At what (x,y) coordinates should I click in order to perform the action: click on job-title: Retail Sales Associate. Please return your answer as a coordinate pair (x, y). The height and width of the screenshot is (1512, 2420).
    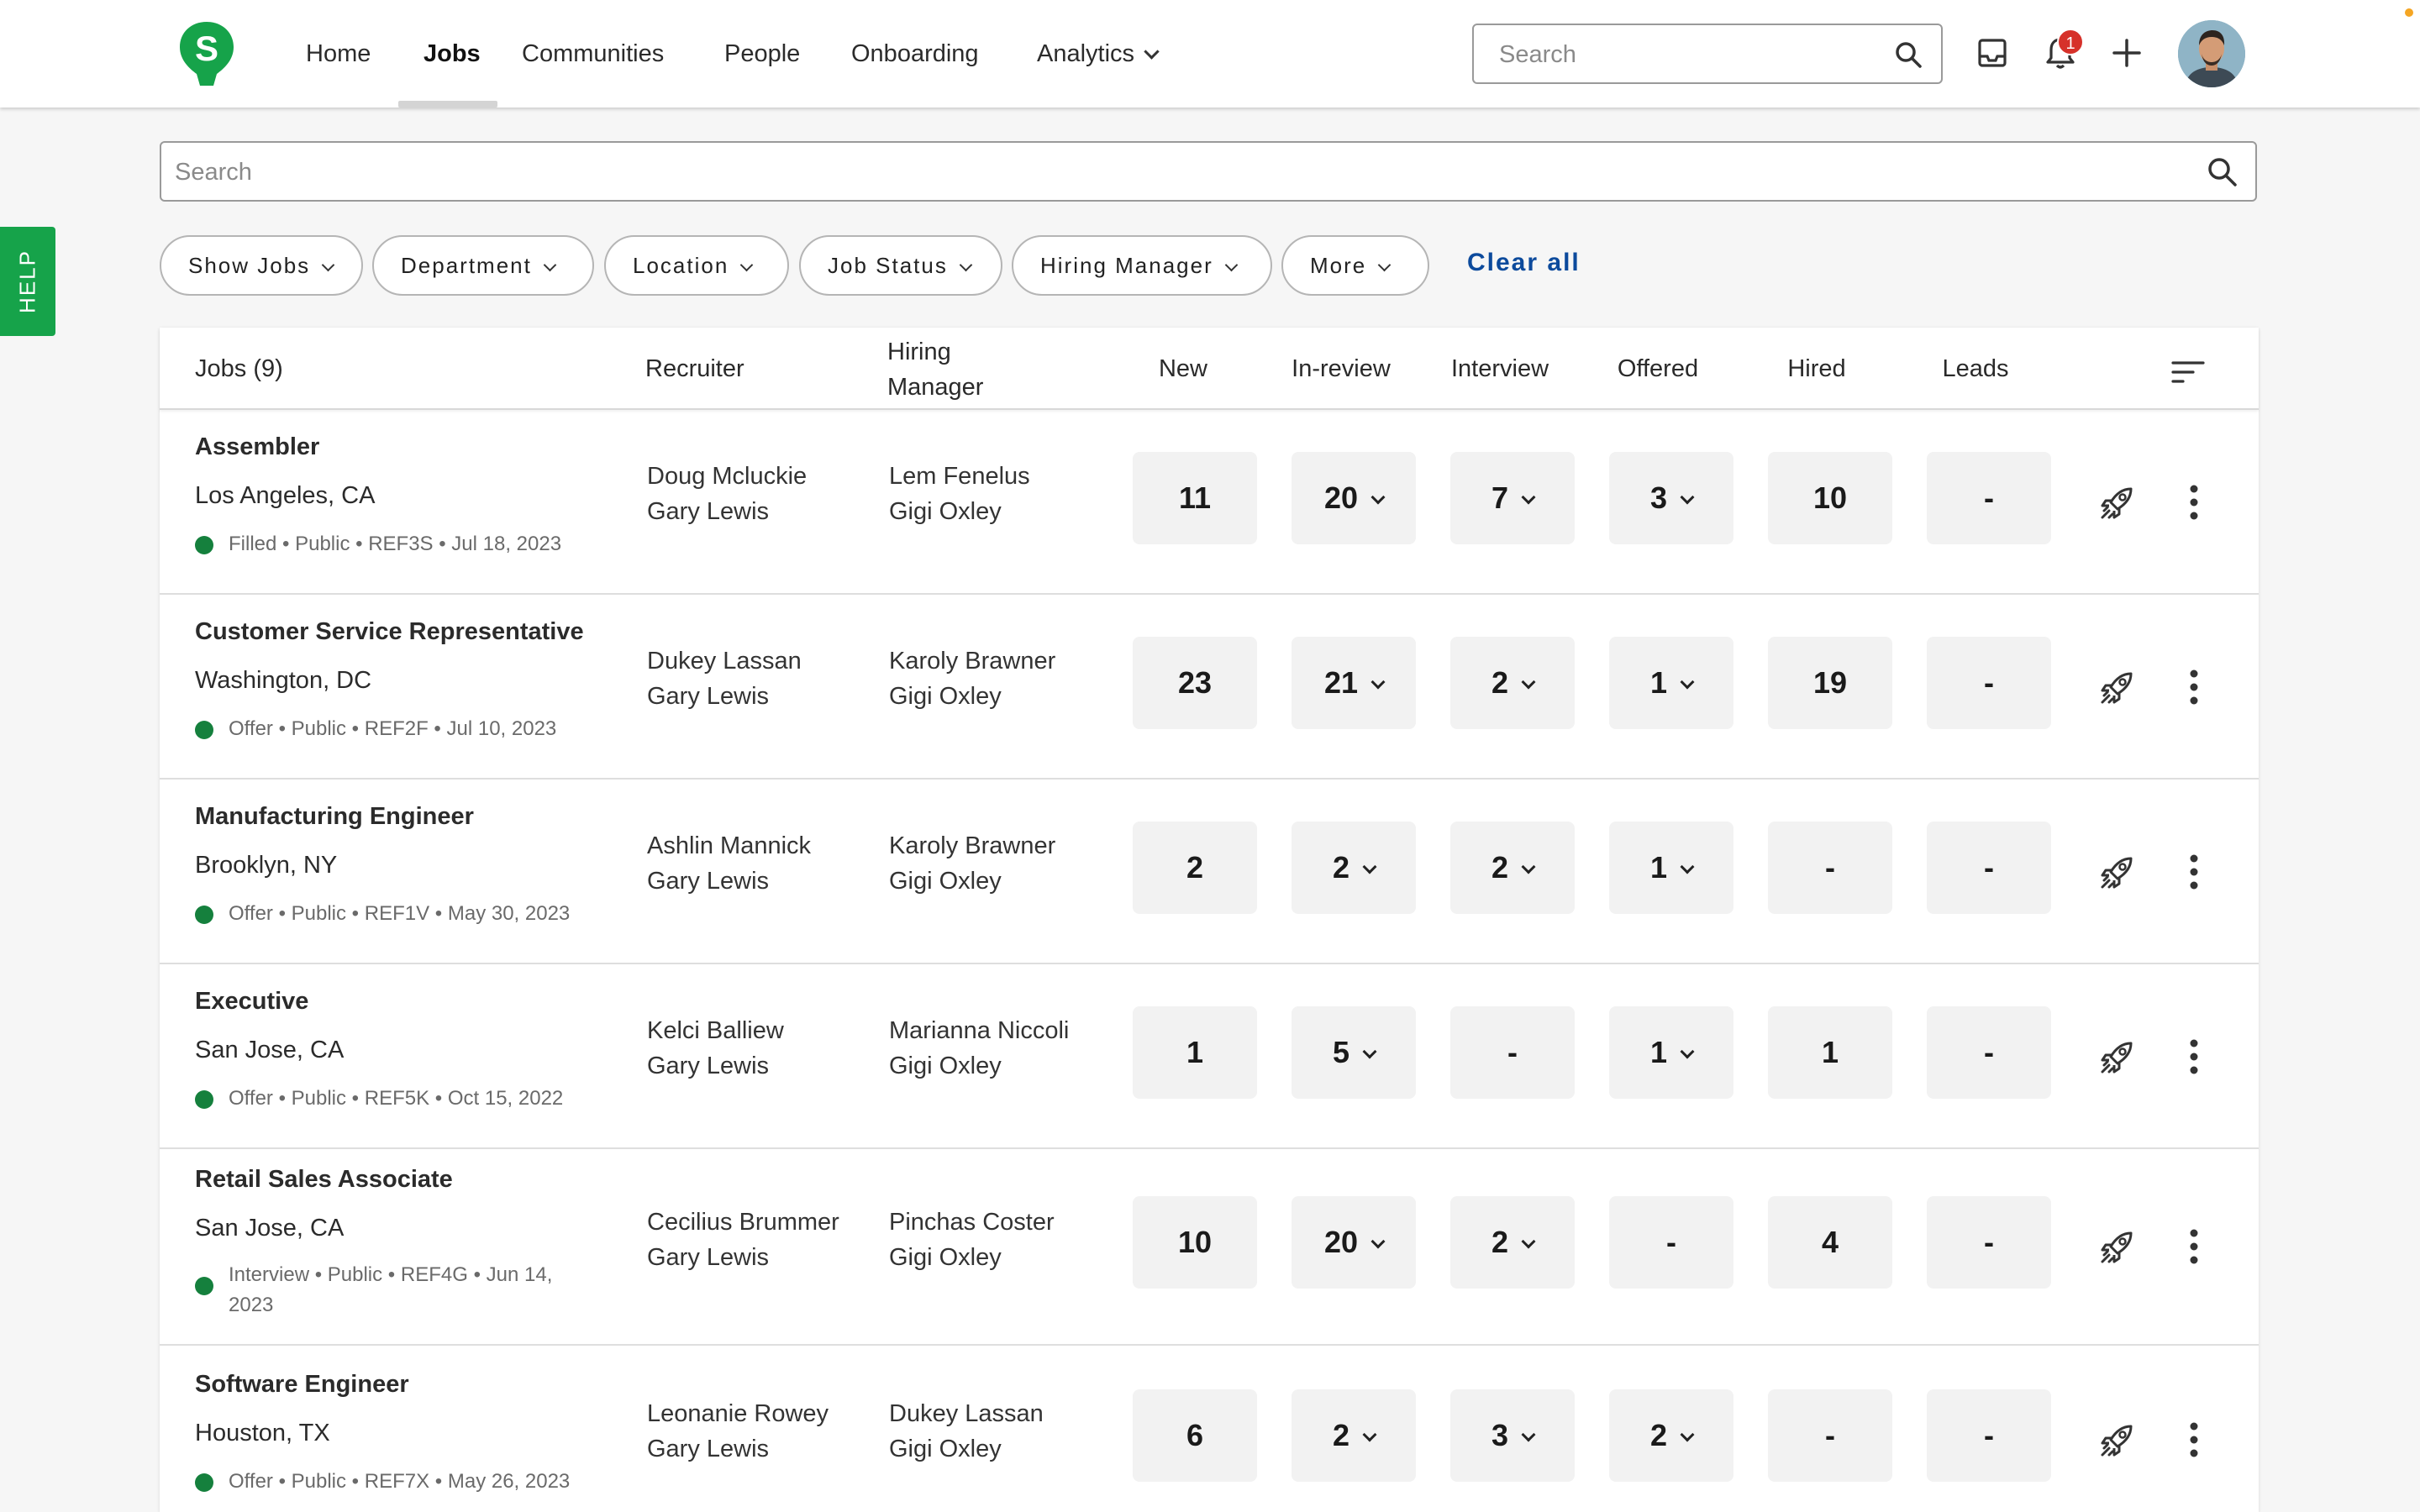
    Looking at the image, I should click on (324, 1180).